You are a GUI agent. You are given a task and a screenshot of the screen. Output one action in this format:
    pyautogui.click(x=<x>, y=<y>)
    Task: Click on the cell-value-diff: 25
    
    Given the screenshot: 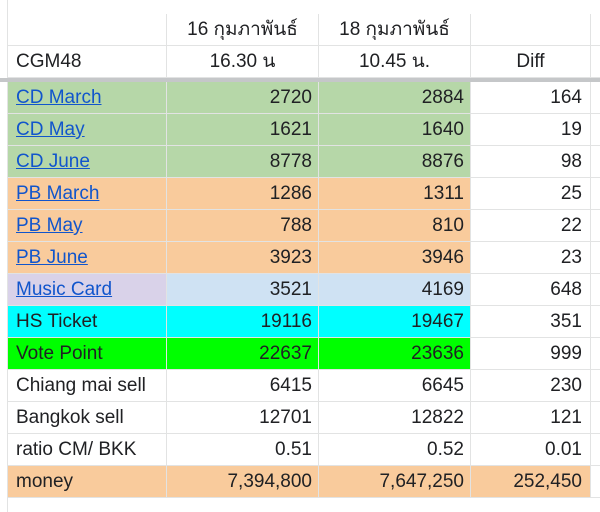 What is the action you would take?
    pyautogui.click(x=531, y=194)
    